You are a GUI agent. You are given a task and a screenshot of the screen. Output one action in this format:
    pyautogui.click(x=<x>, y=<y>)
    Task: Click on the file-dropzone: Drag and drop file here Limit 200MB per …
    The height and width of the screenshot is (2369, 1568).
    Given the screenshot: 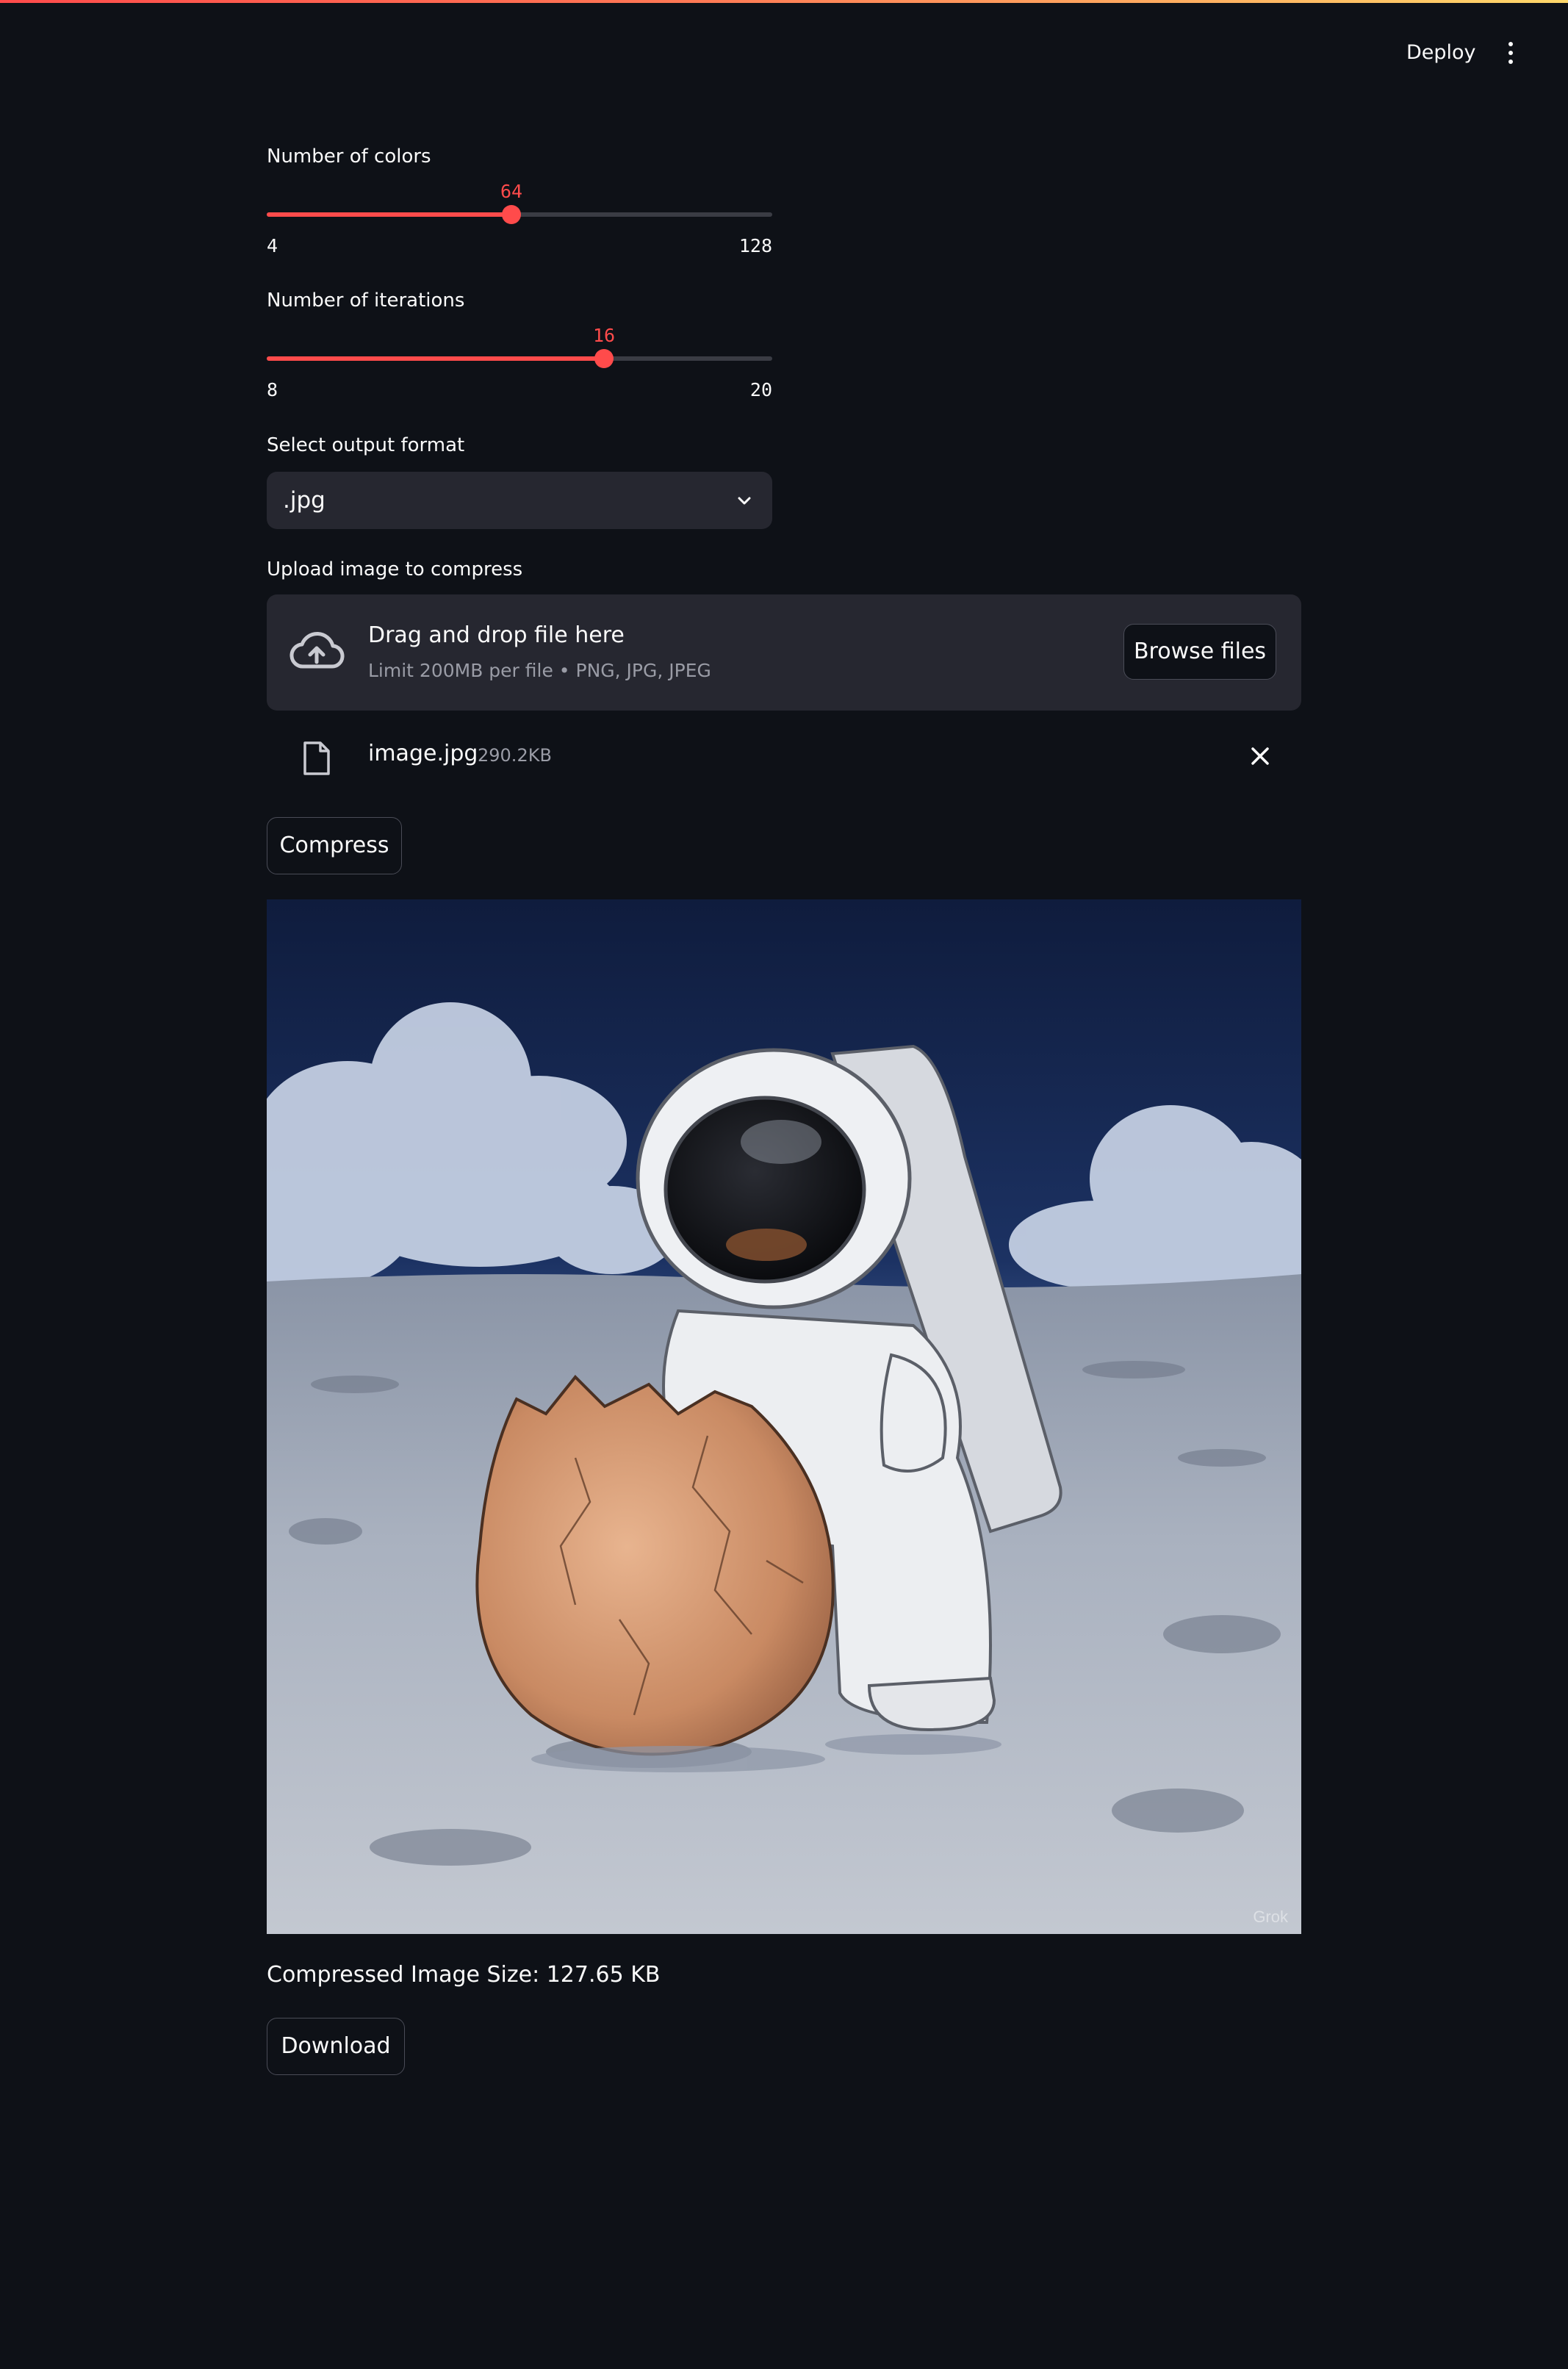 What is the action you would take?
    pyautogui.click(x=784, y=652)
    